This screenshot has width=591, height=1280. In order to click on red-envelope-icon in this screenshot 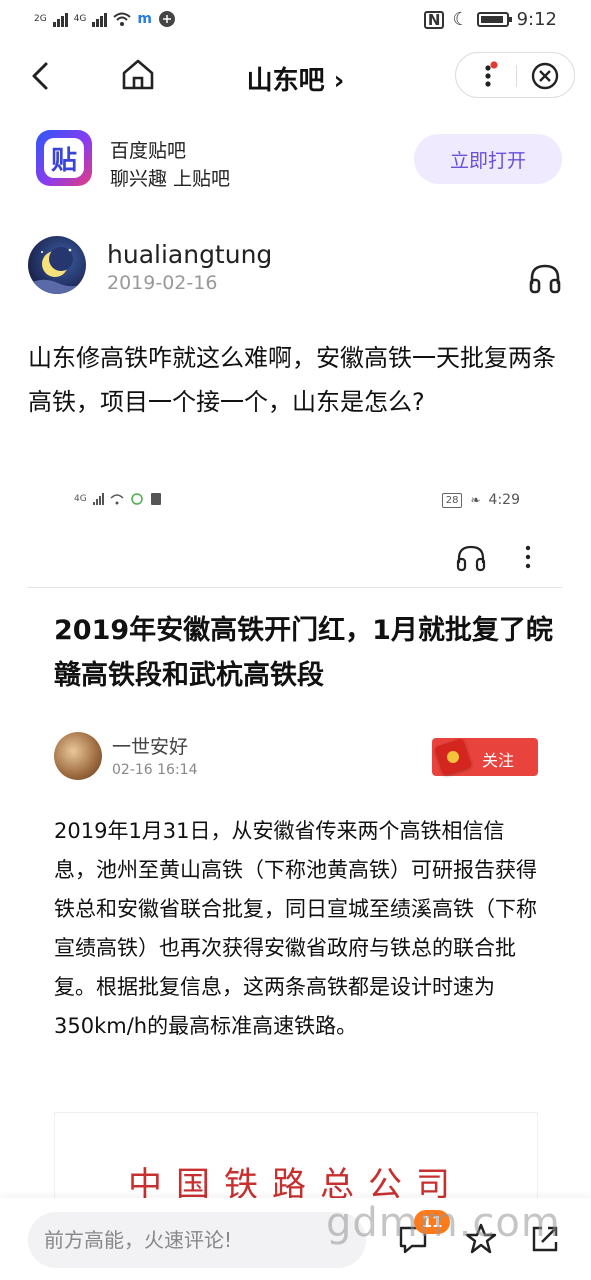, I will do `click(453, 757)`.